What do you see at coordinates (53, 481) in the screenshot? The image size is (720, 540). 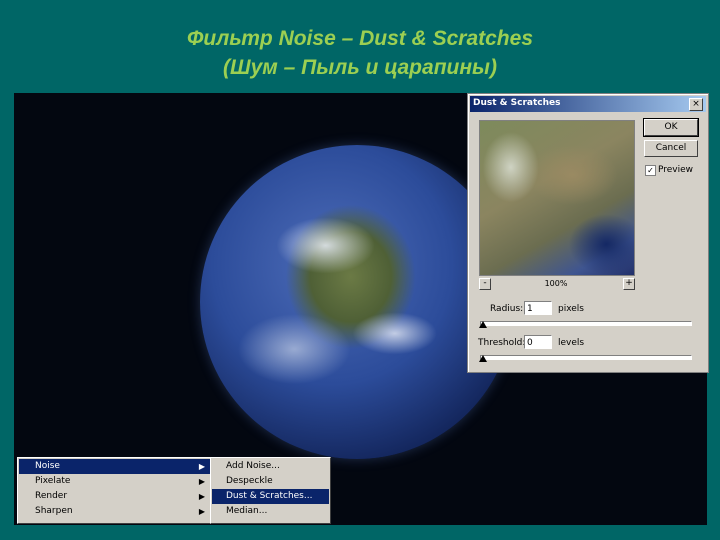 I see `menu-item-label: Pixelate` at bounding box center [53, 481].